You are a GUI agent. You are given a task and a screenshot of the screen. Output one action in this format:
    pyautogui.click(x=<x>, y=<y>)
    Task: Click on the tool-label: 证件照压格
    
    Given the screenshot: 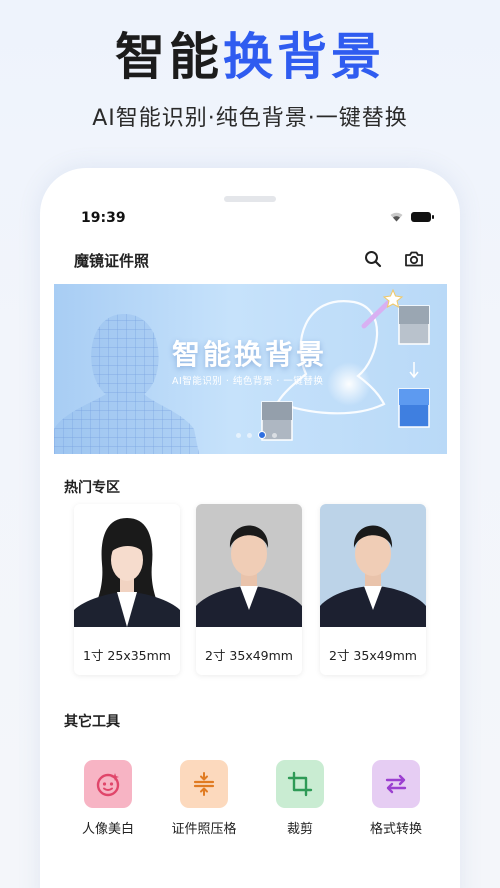 What is the action you would take?
    pyautogui.click(x=204, y=829)
    